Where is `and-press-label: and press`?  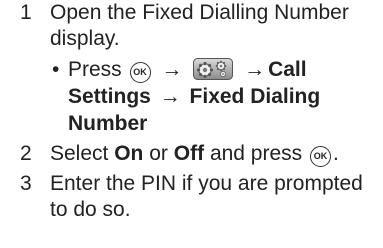 and-press-label: and press is located at coordinates (256, 153).